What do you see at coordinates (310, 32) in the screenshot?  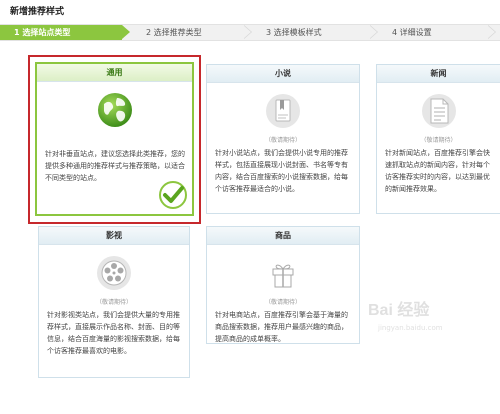 I see `step-select-template-style: 3 选择模板样式` at bounding box center [310, 32].